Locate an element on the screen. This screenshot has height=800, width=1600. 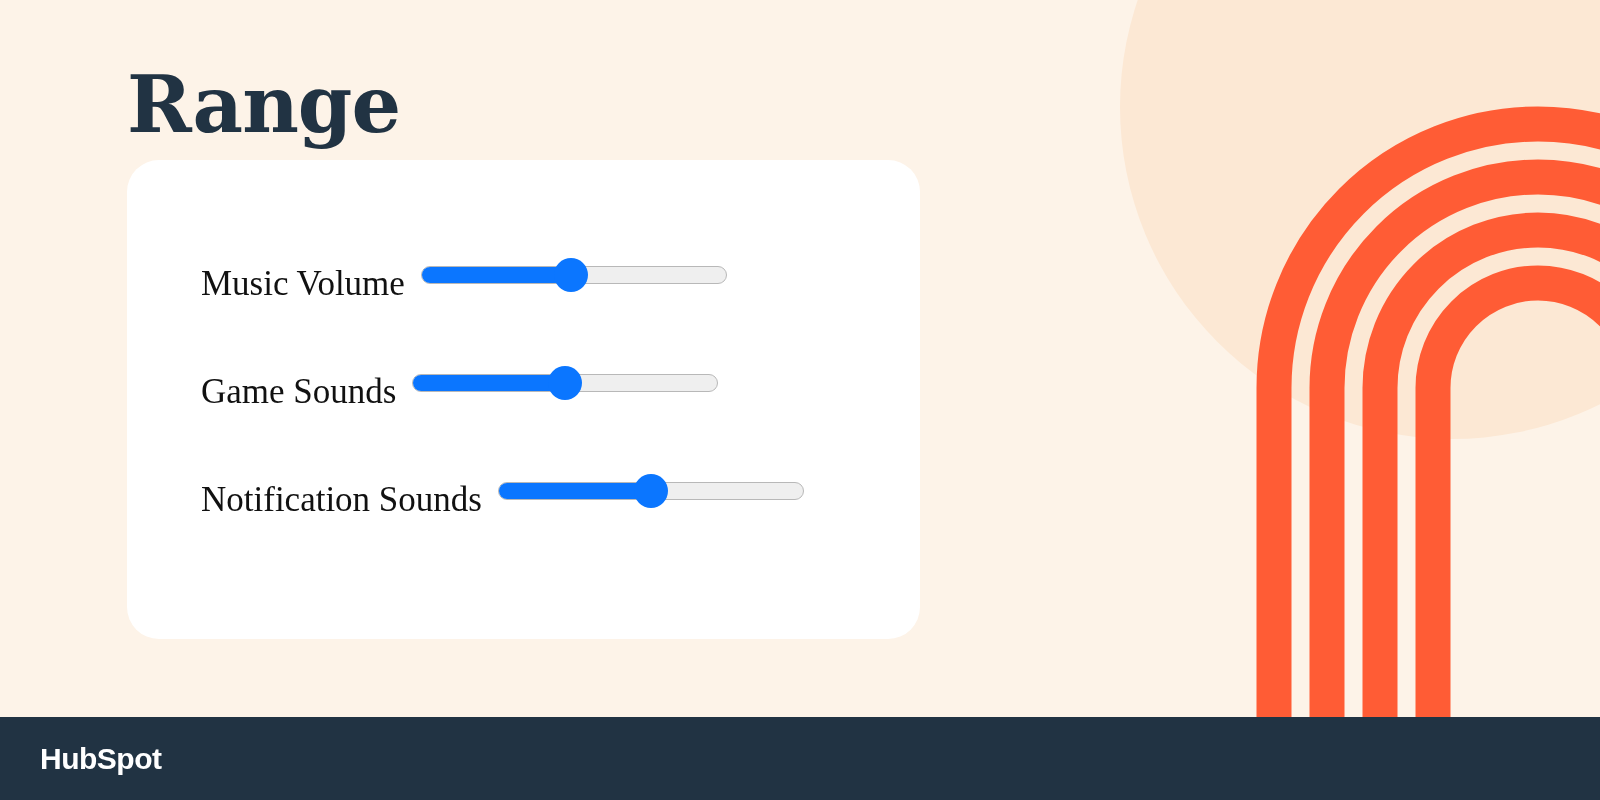
slider-label: Music Volume is located at coordinates (303, 283).